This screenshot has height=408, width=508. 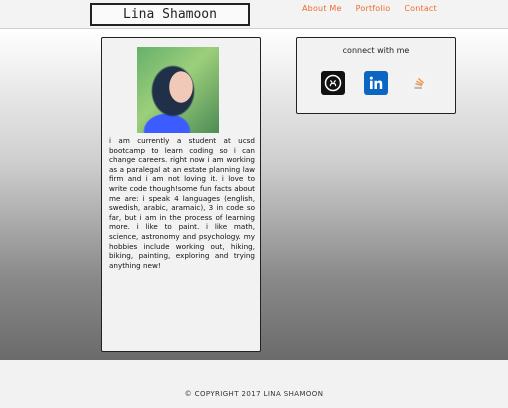 I want to click on github-icon, so click(x=333, y=83).